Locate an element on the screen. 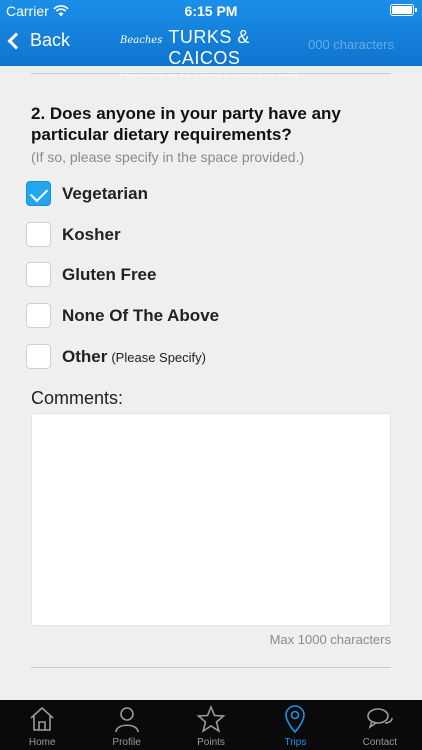 This screenshot has width=422, height=750. option-none-of-the-above: None Of The Above is located at coordinates (122, 315).